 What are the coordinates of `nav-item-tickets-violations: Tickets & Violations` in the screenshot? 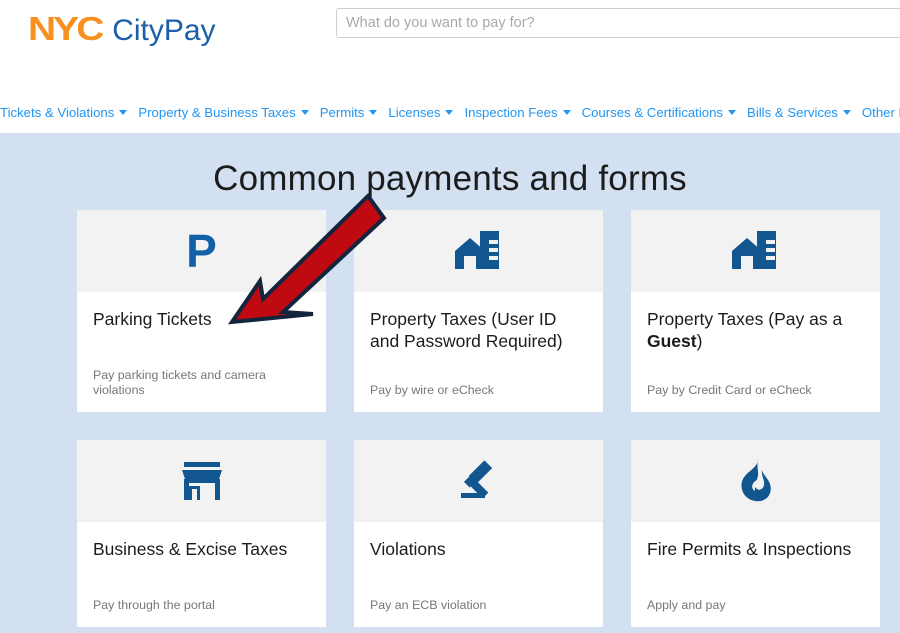 It's located at (64, 112).